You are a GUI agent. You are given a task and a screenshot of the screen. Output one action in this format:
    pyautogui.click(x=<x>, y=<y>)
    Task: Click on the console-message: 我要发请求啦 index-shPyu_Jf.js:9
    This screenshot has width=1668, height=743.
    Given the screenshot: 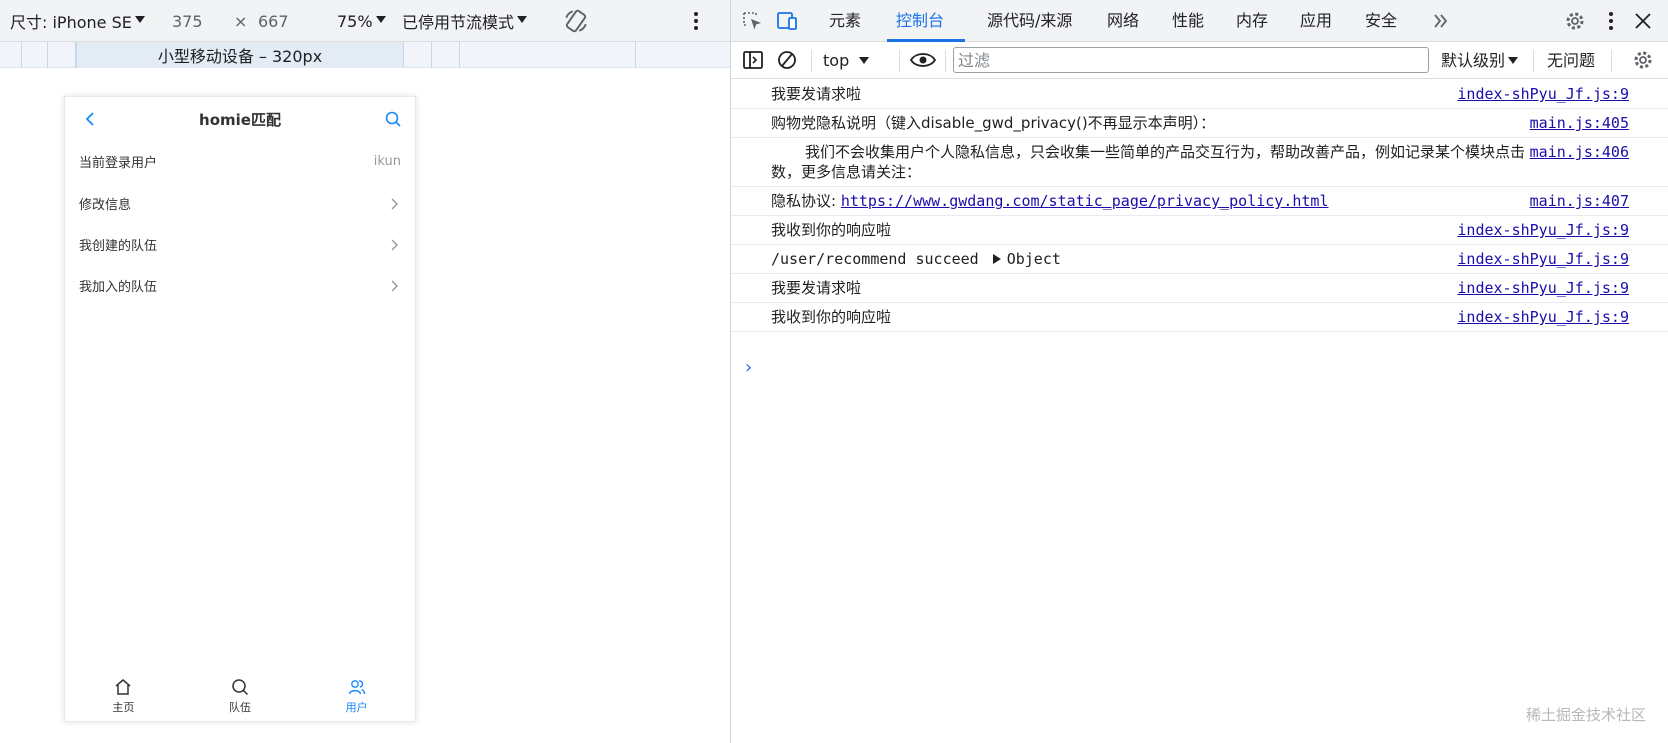 What is the action you would take?
    pyautogui.click(x=1199, y=94)
    